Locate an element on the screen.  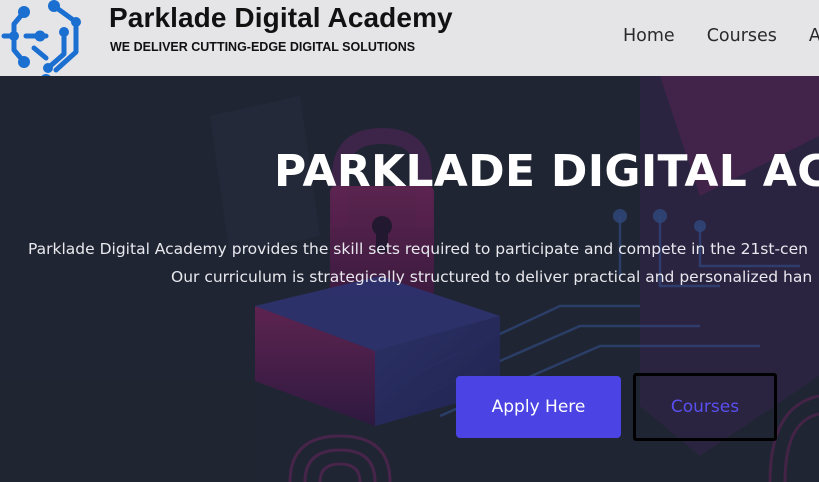
brand-title: Parklade Digital Academy is located at coordinates (281, 18).